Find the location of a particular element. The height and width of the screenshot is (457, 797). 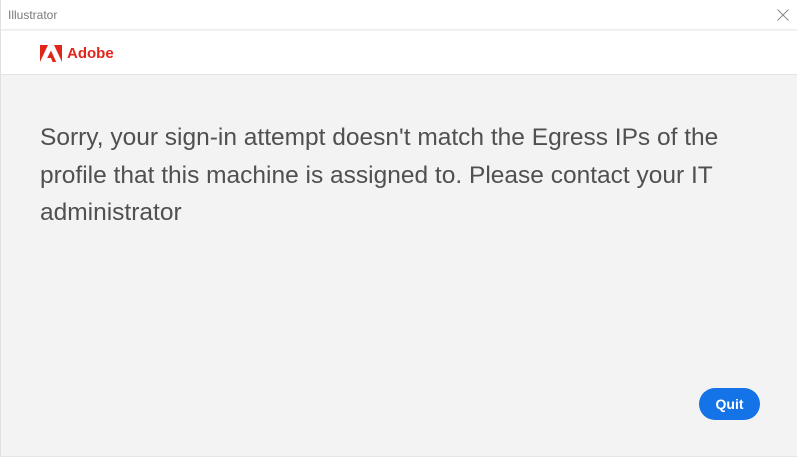

window-title: Illustrator is located at coordinates (33, 15).